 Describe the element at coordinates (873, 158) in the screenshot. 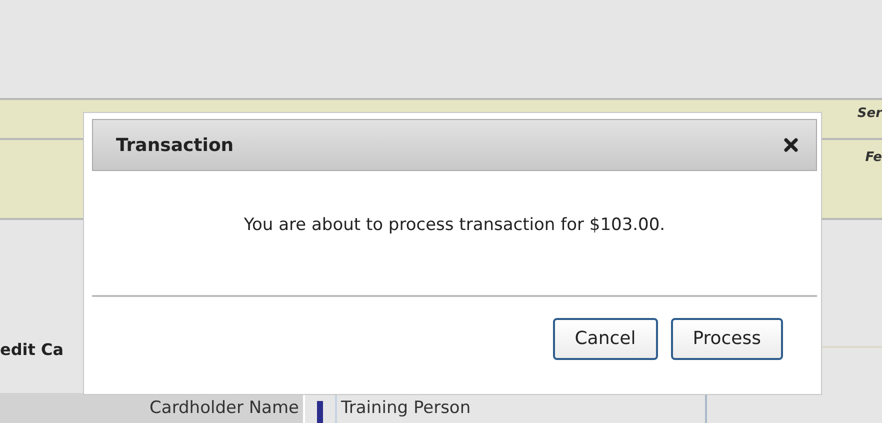

I see `column-header: Fe` at that location.